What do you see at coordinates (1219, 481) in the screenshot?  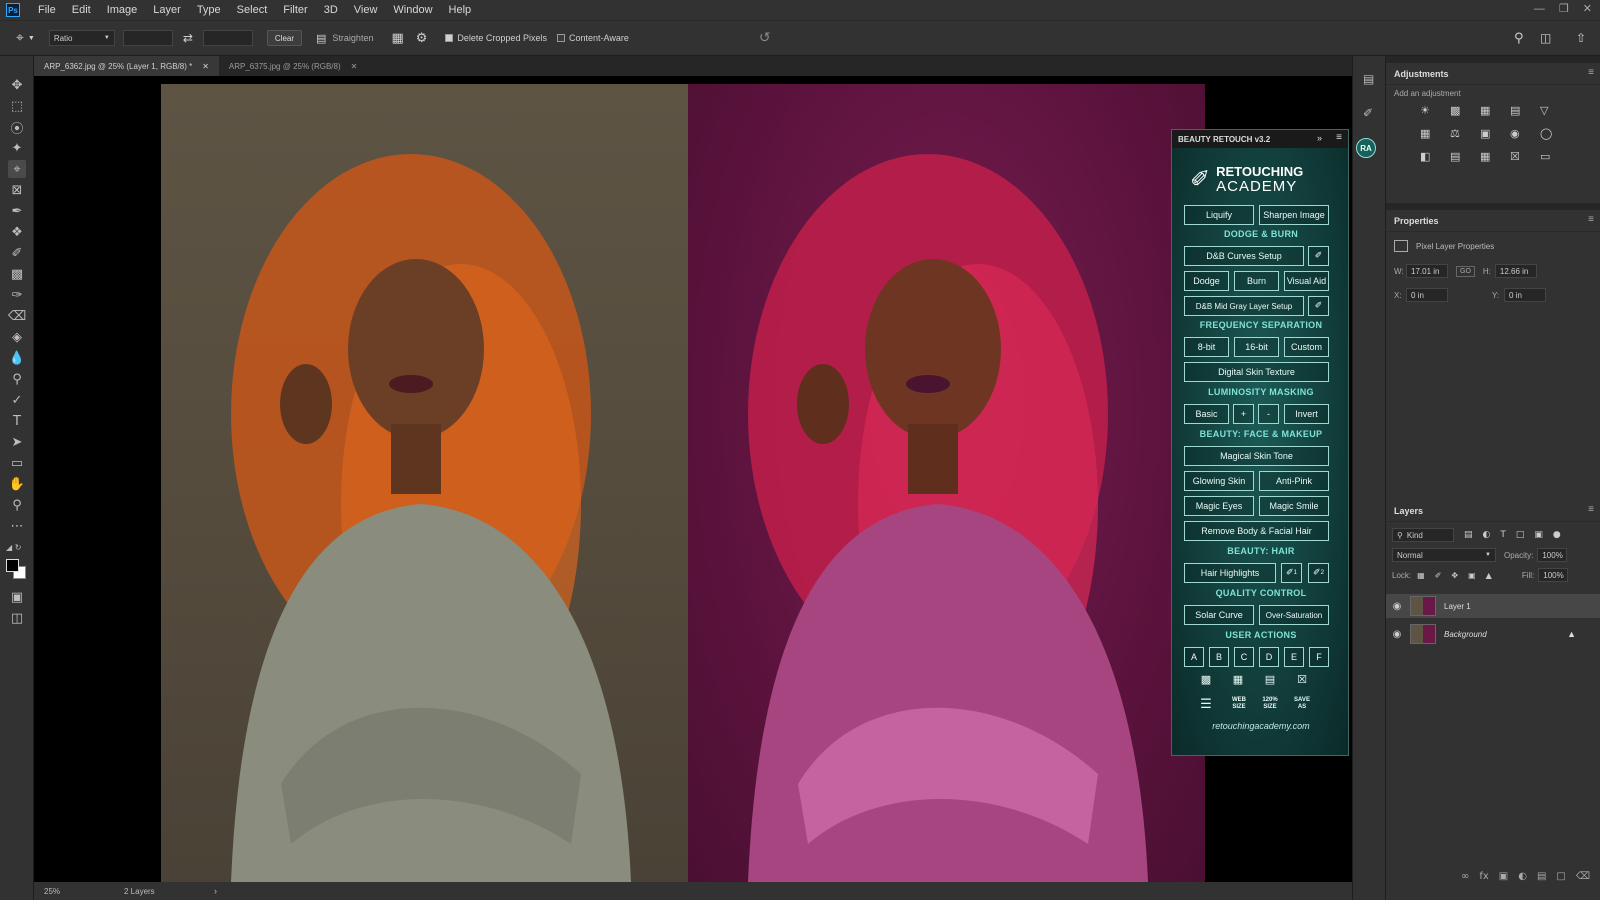 I see `glowing-skin-button: Glowing Skin` at bounding box center [1219, 481].